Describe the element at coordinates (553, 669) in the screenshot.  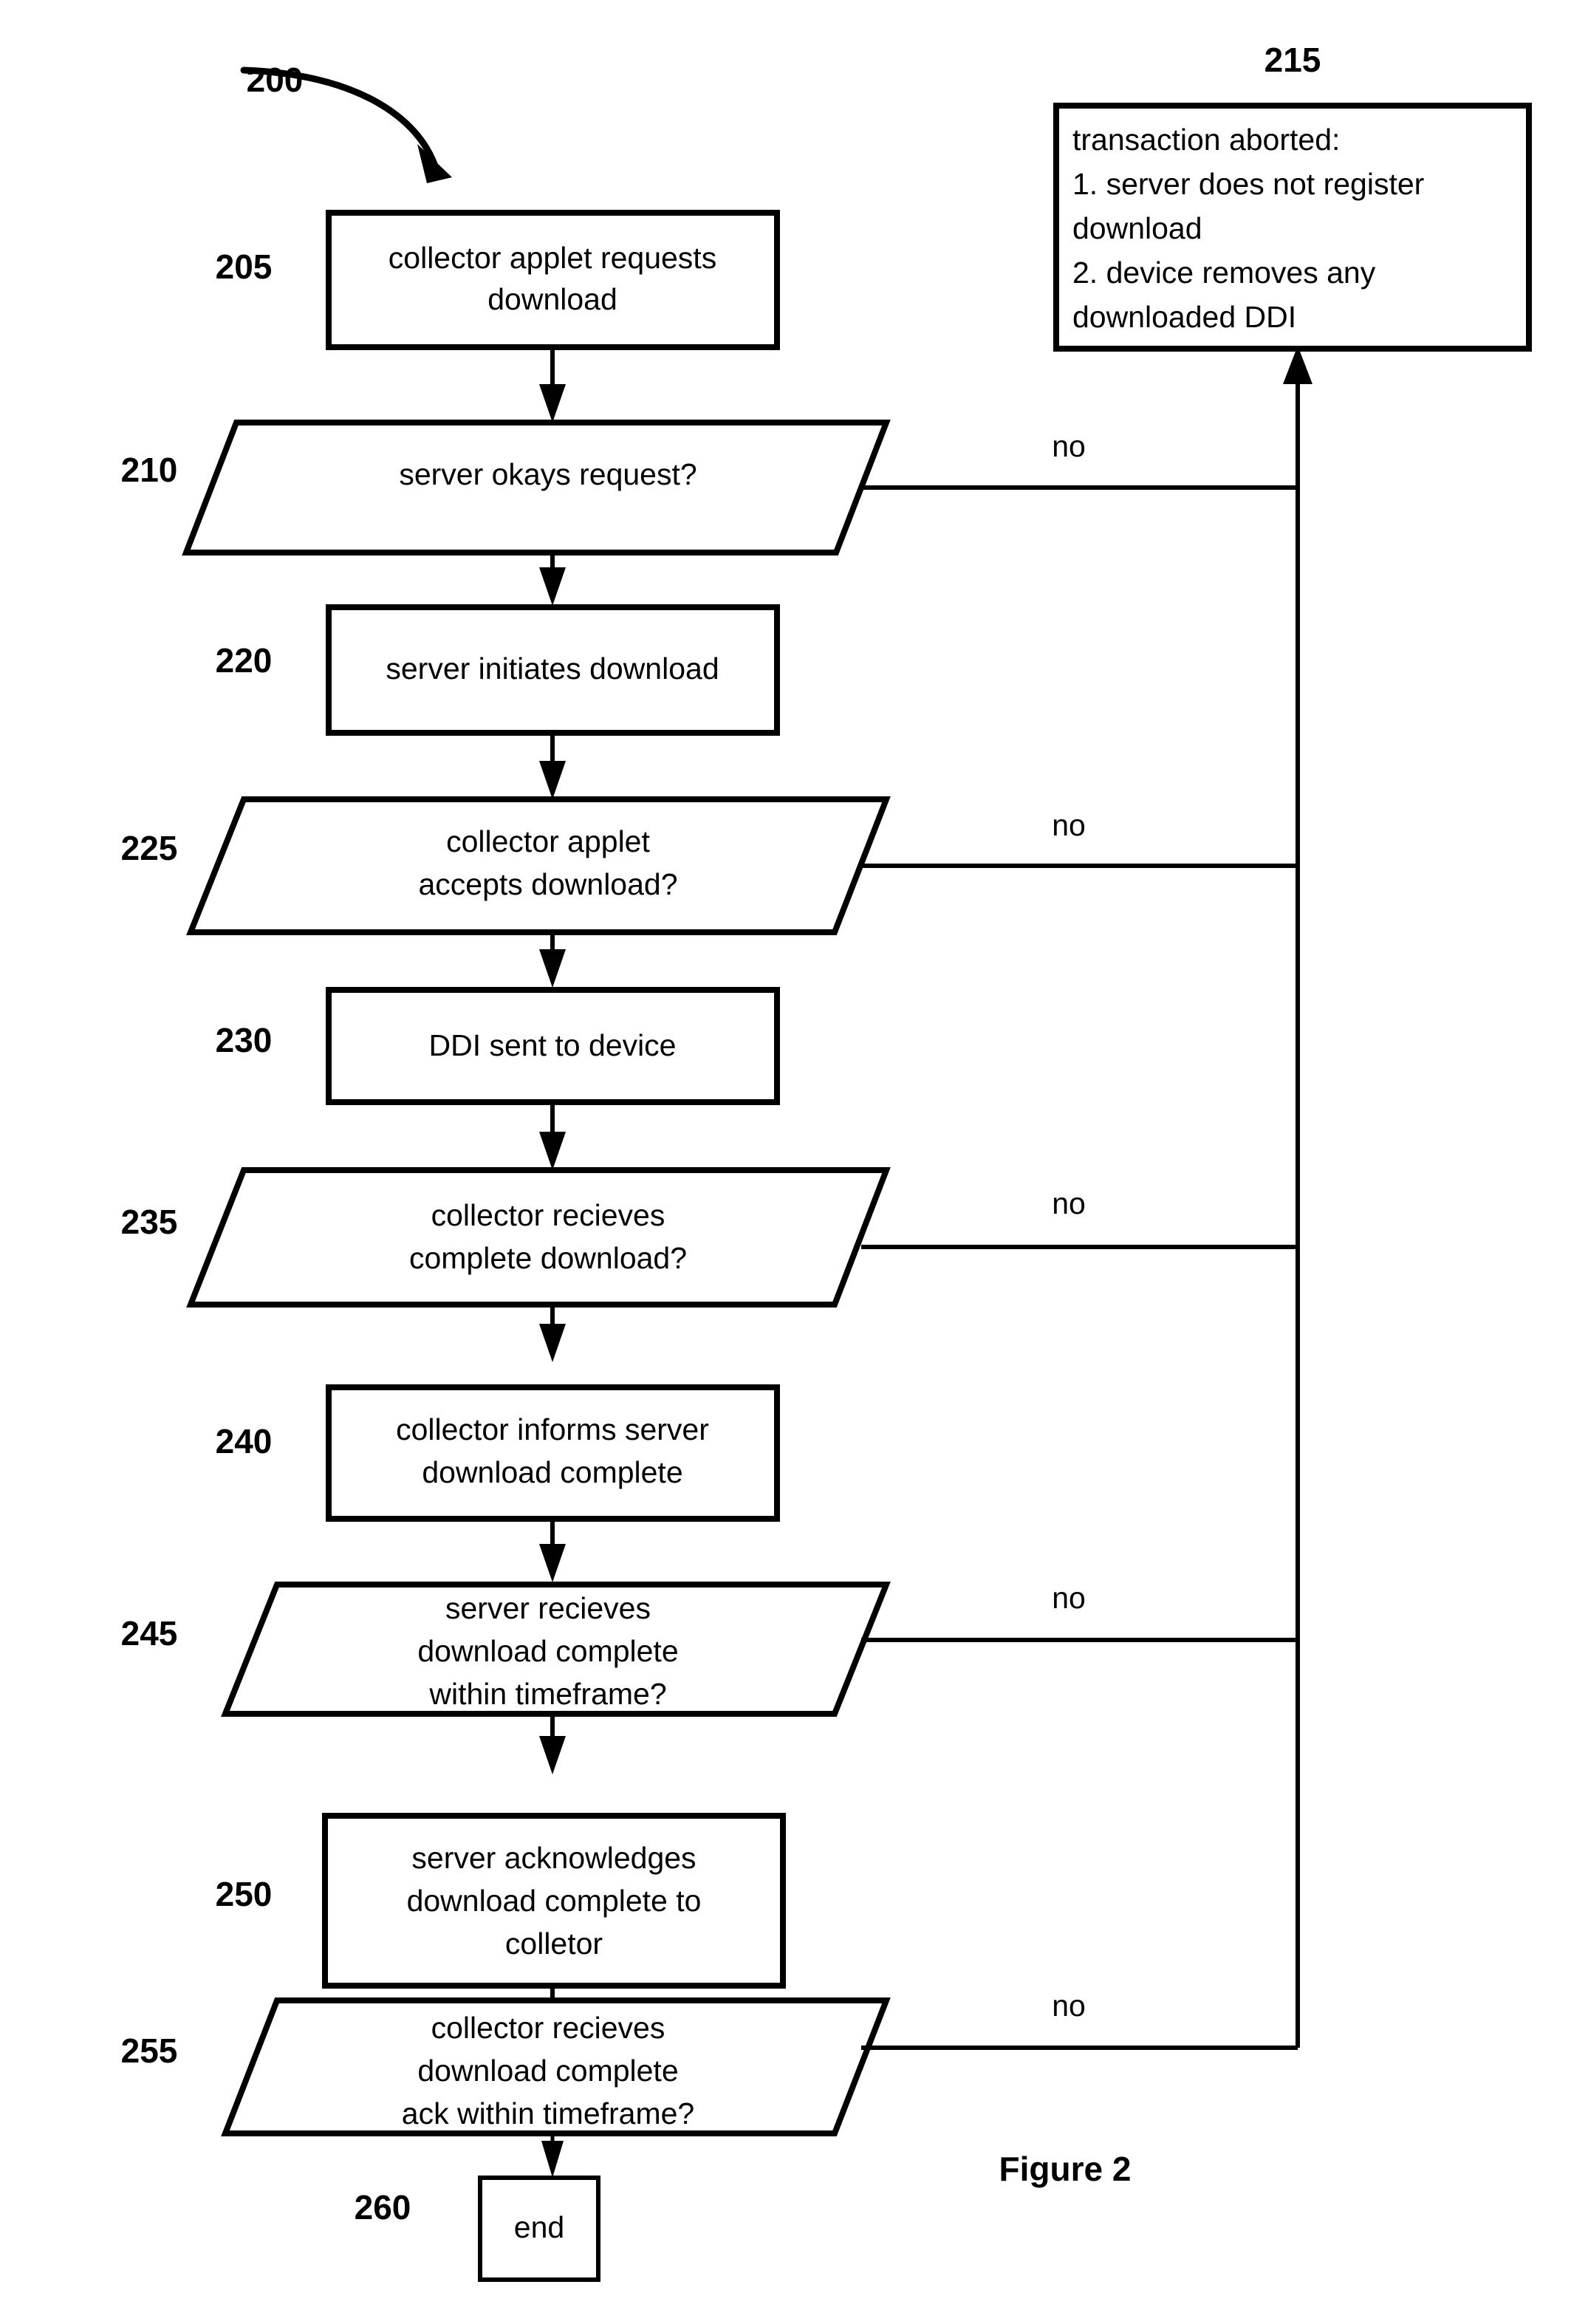
I see `node-220-line-0: server initiates download` at that location.